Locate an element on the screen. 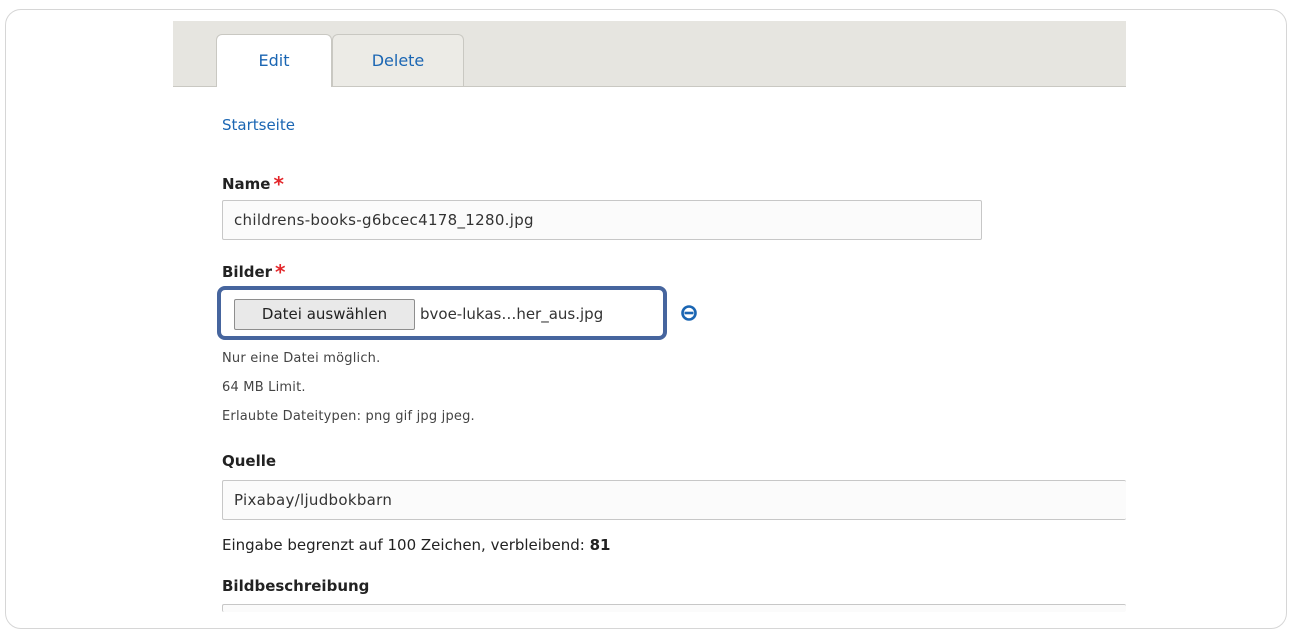 The image size is (1292, 629). help-text-file-types: Erlaubte Dateitypen: png gif jpg jpeg. is located at coordinates (348, 416).